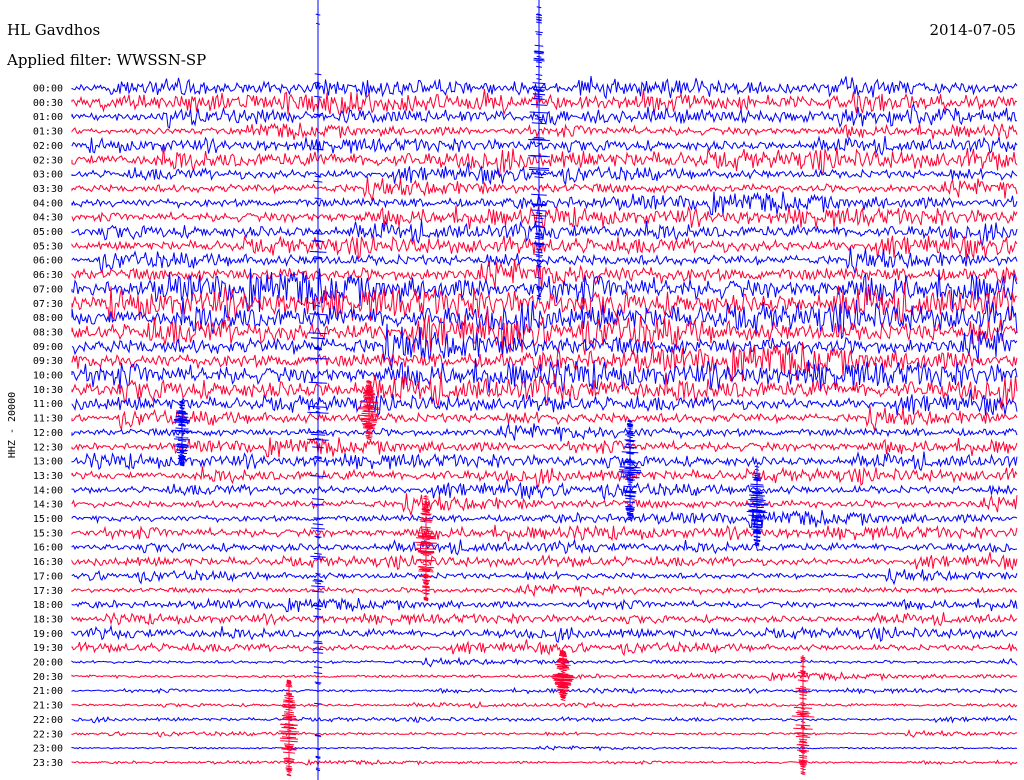  I want to click on tick-label: 22:30, so click(48, 734).